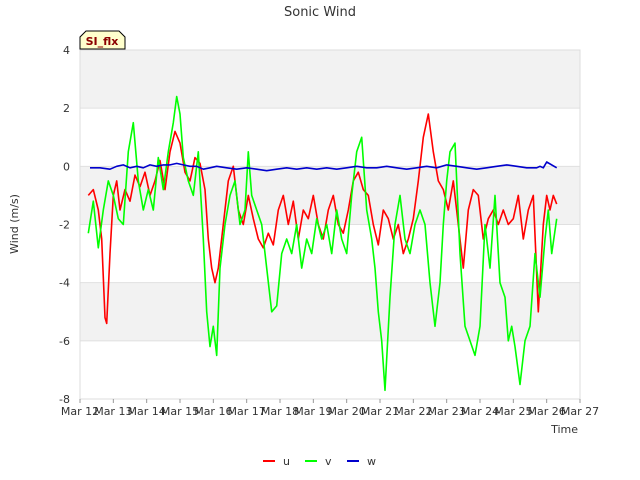 The image size is (640, 480). I want to click on legend-label-w: w, so click(371, 461).